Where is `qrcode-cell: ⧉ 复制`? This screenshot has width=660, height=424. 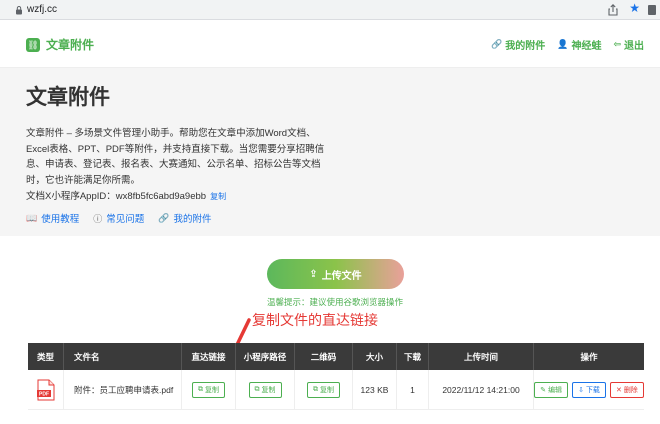
qrcode-cell: ⧉ 复制 is located at coordinates (324, 389).